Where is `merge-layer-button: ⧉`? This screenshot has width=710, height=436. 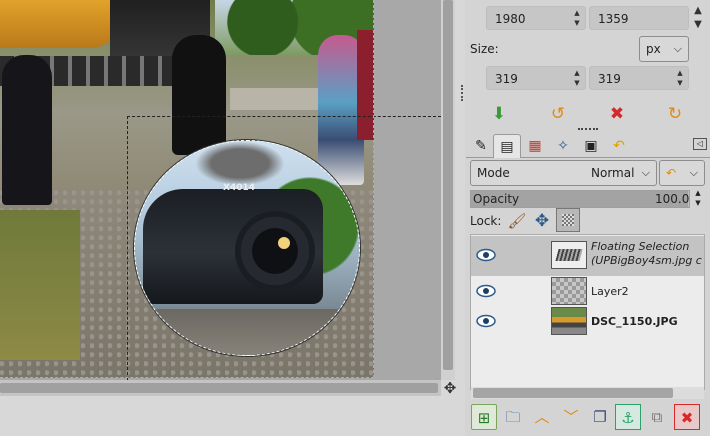
merge-layer-button: ⧉ is located at coordinates (657, 417).